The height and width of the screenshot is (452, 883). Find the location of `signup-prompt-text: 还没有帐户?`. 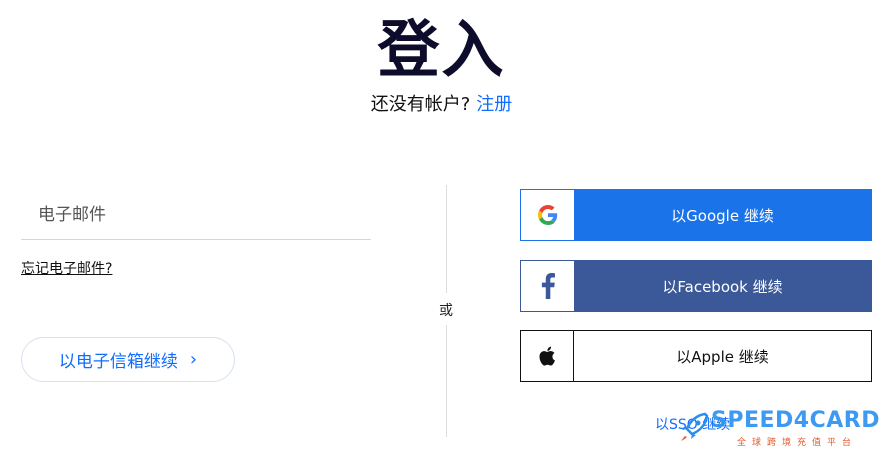

signup-prompt-text: 还没有帐户? is located at coordinates (420, 104).